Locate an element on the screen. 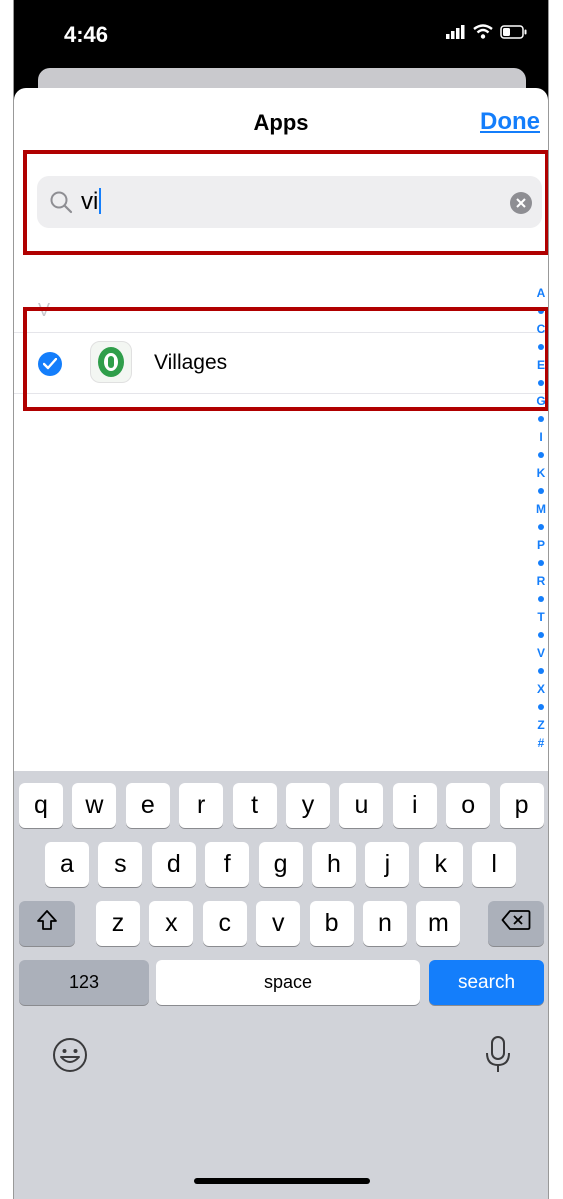 The height and width of the screenshot is (1199, 563). sheet-title: Apps is located at coordinates (281, 122).